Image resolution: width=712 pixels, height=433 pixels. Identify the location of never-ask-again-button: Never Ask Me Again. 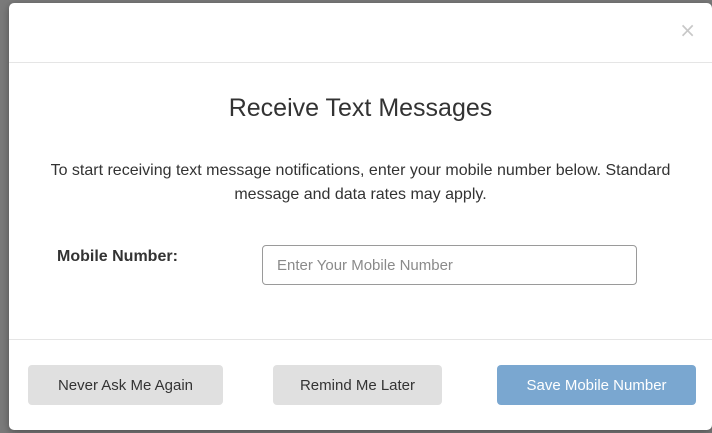
(125, 385).